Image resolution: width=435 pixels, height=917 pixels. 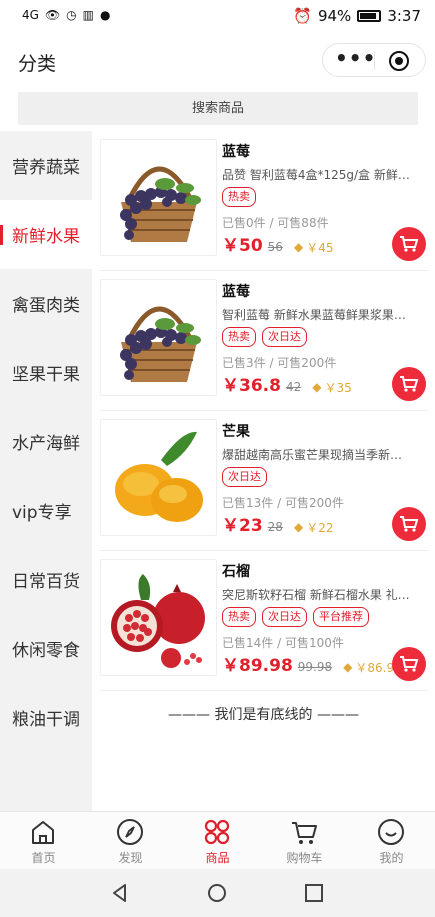 I want to click on home-circle-icon, so click(x=217, y=893).